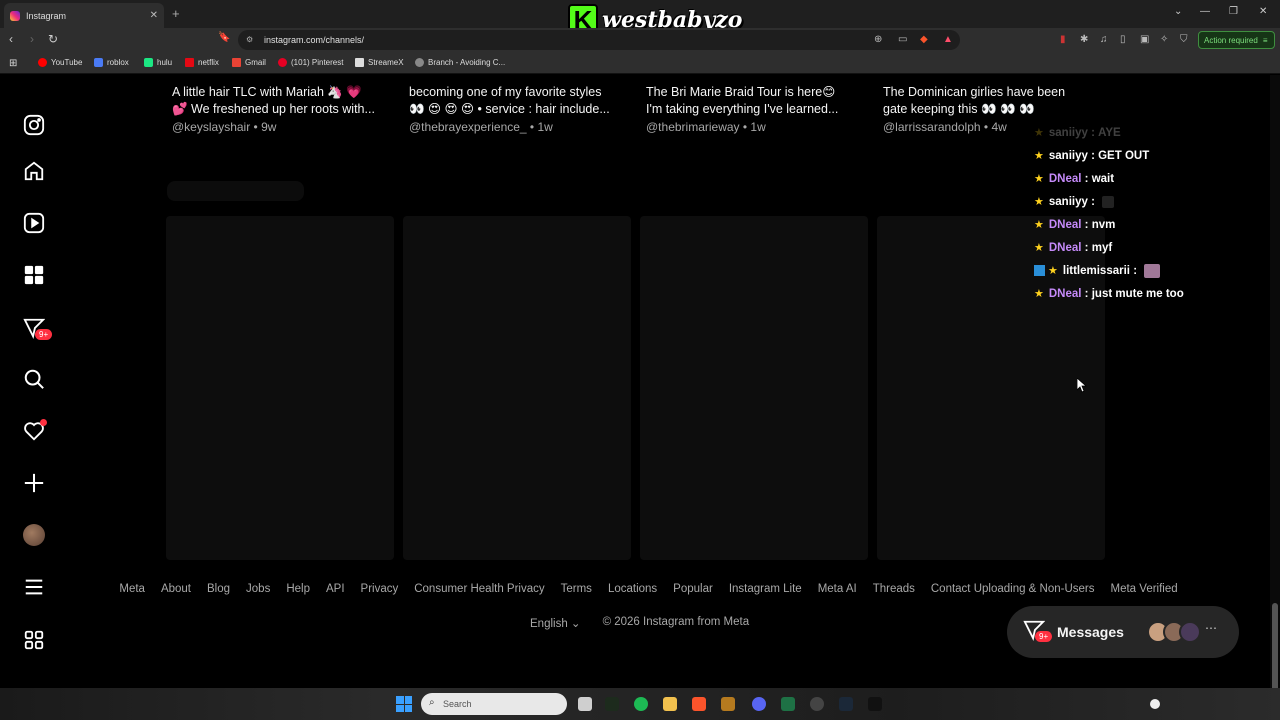  What do you see at coordinates (60, 62) in the screenshot?
I see `bookmark-youtube: YouTube` at bounding box center [60, 62].